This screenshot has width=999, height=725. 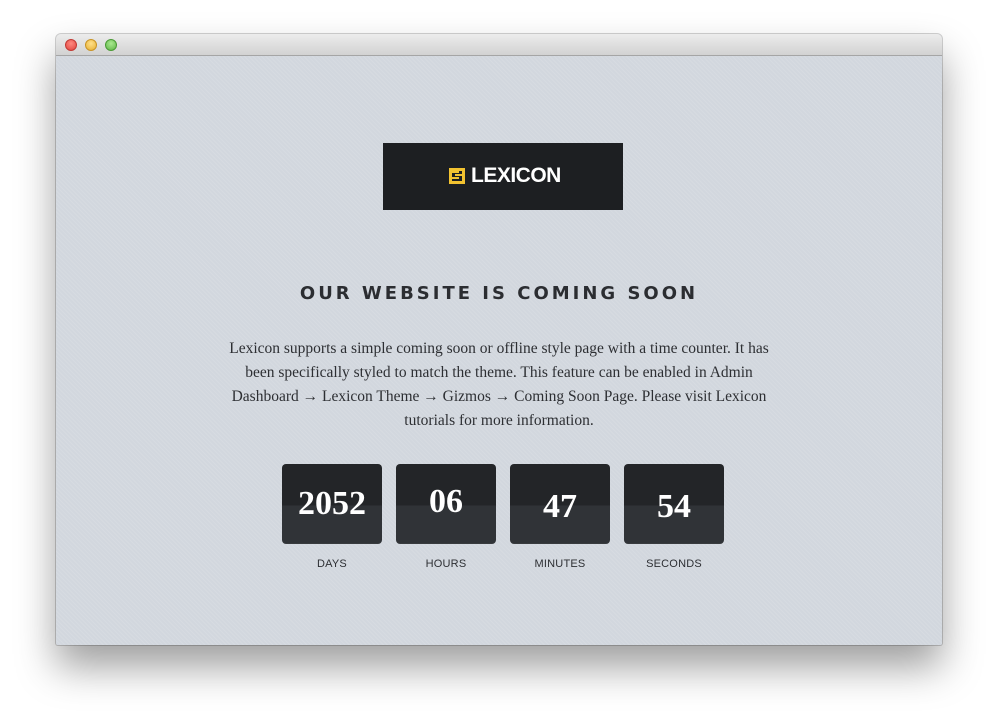 What do you see at coordinates (71, 45) in the screenshot?
I see `close-window-button` at bounding box center [71, 45].